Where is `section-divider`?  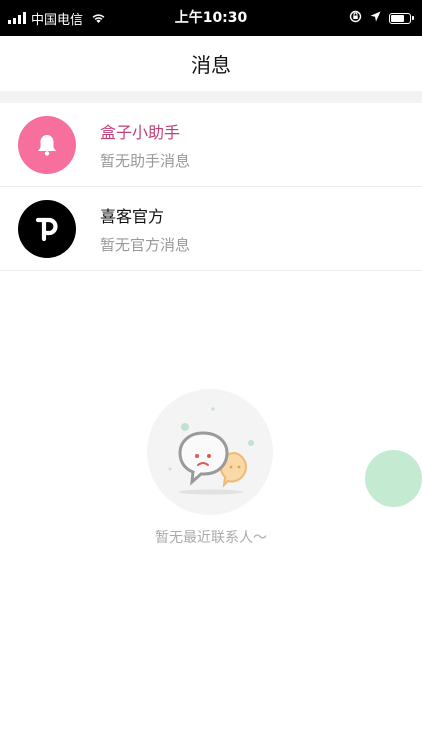 section-divider is located at coordinates (211, 97).